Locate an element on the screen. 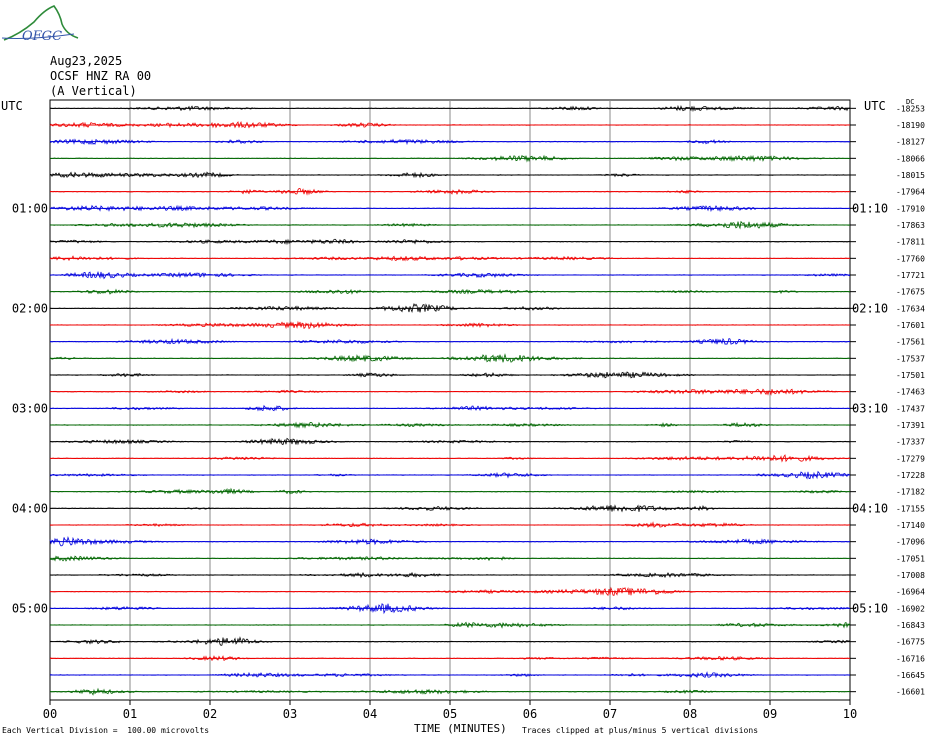 The width and height of the screenshot is (930, 744). dc-offset-label: -17279 is located at coordinates (910, 458).